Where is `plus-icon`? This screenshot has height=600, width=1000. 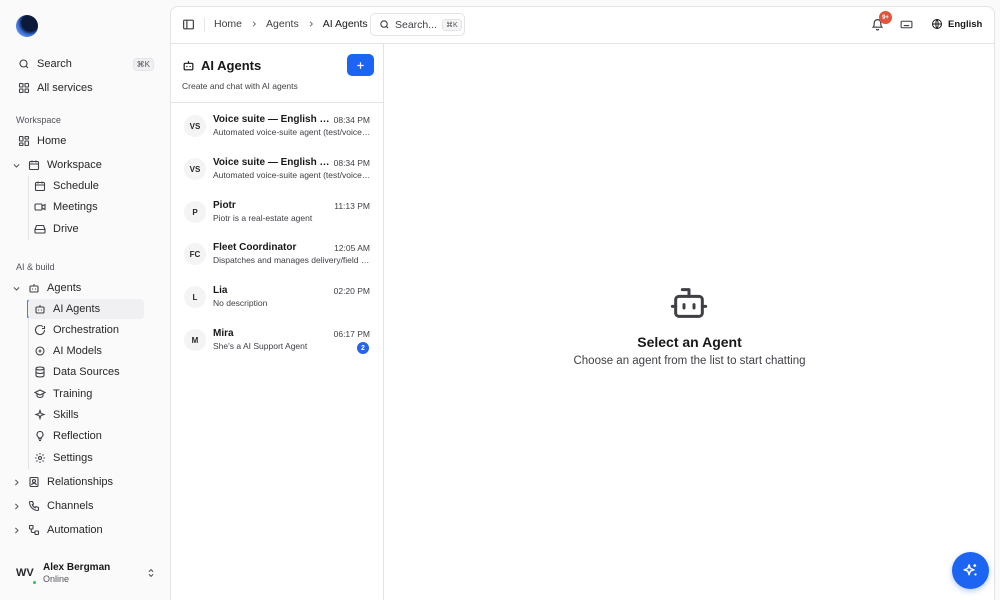 plus-icon is located at coordinates (360, 65).